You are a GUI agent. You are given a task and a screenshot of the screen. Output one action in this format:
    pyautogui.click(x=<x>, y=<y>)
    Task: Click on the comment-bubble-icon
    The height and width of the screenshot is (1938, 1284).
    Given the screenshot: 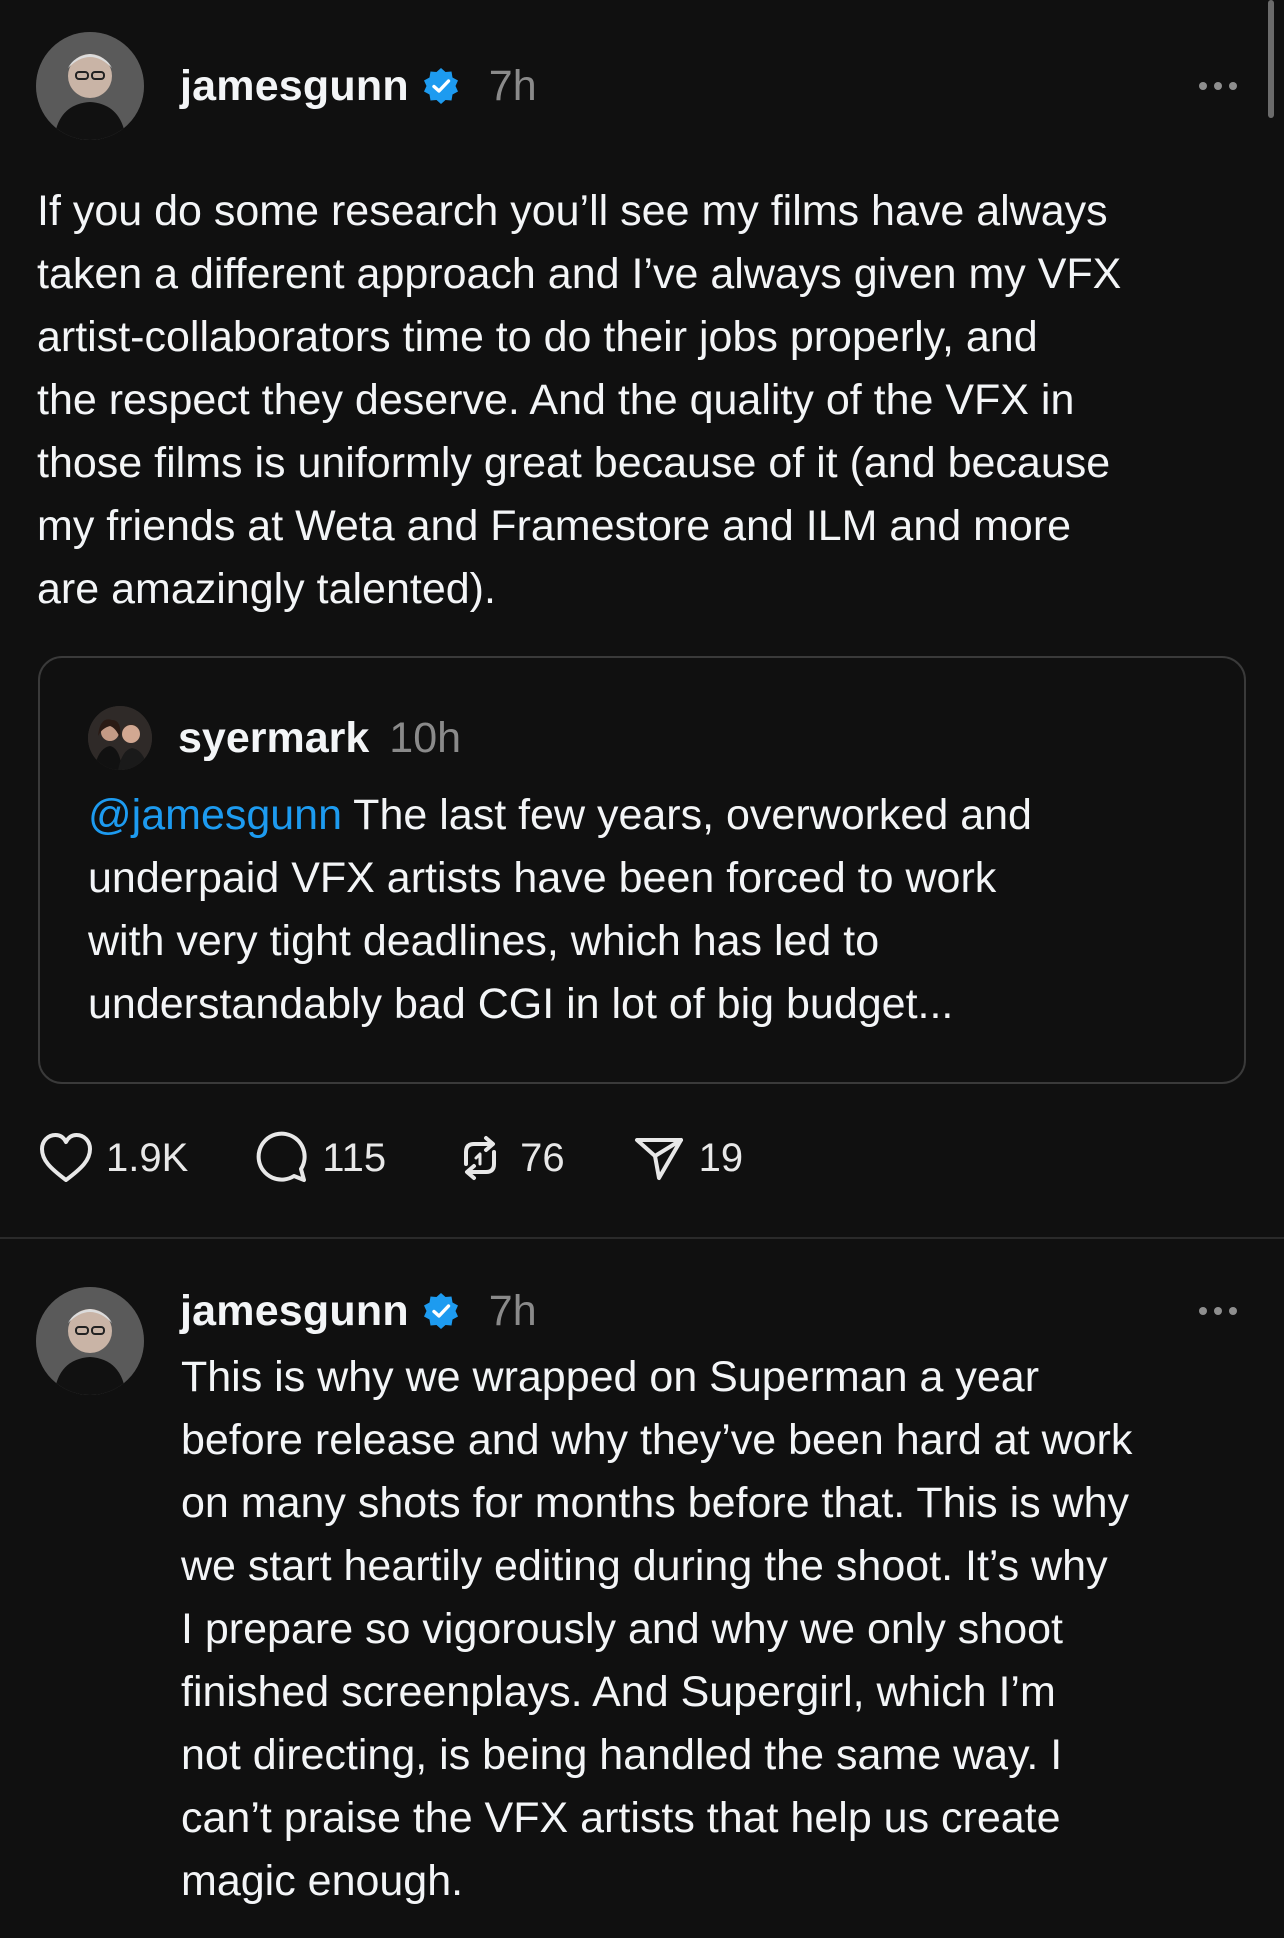 What is the action you would take?
    pyautogui.click(x=282, y=1158)
    